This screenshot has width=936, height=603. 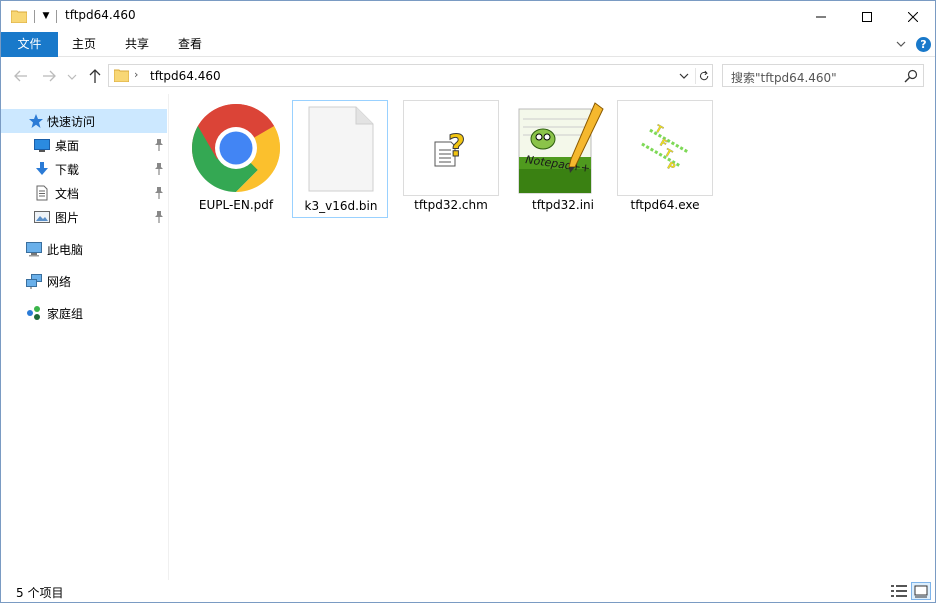 I want to click on blank-file-icon, so click(x=341, y=149).